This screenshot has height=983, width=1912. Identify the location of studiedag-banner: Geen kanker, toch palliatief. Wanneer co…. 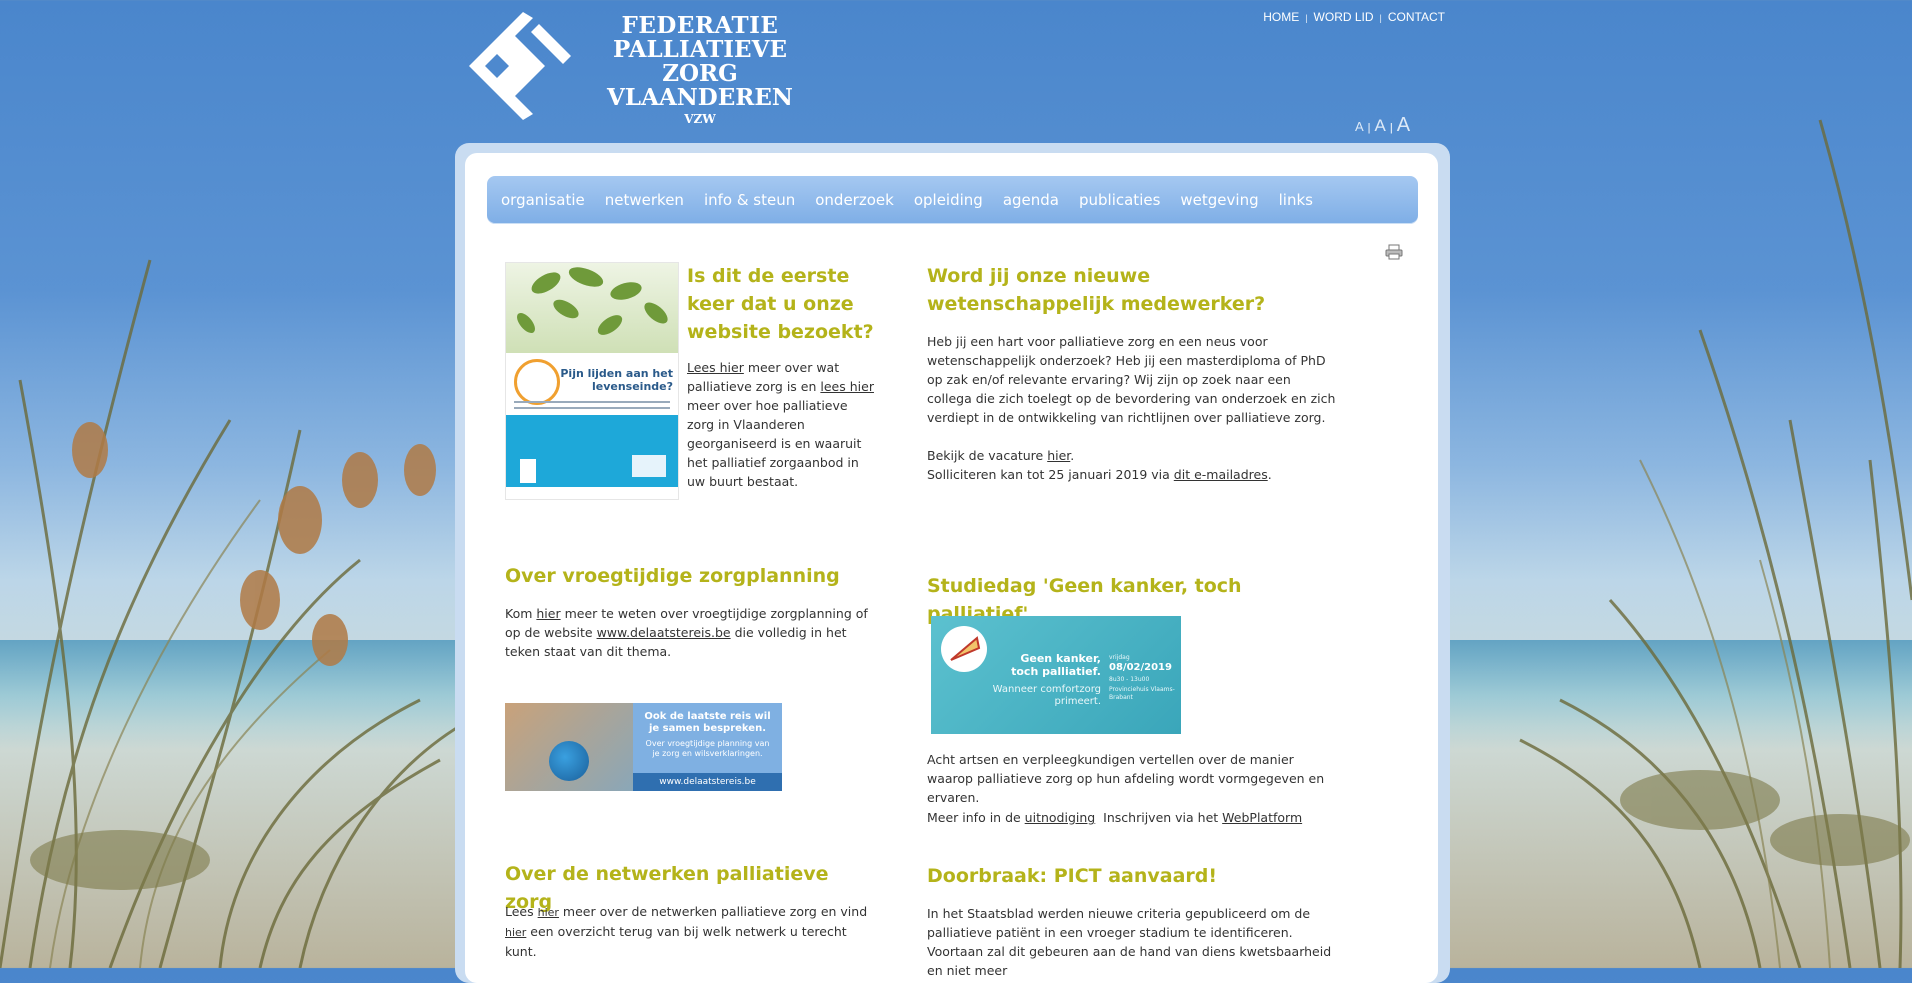
(1056, 675).